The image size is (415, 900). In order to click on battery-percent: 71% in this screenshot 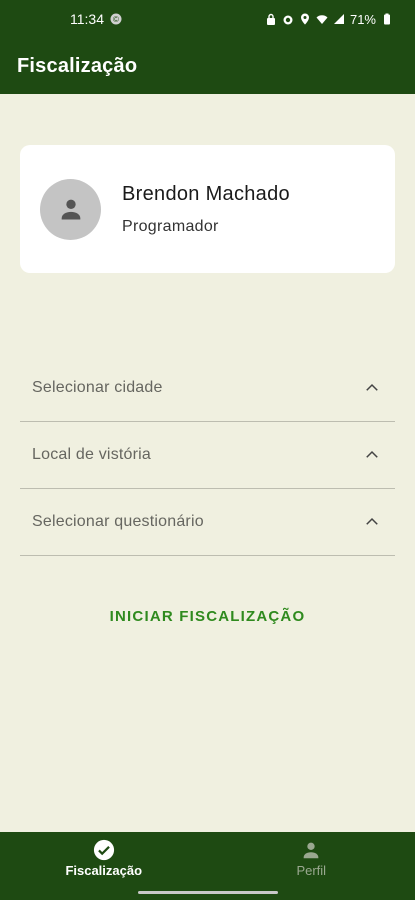, I will do `click(362, 19)`.